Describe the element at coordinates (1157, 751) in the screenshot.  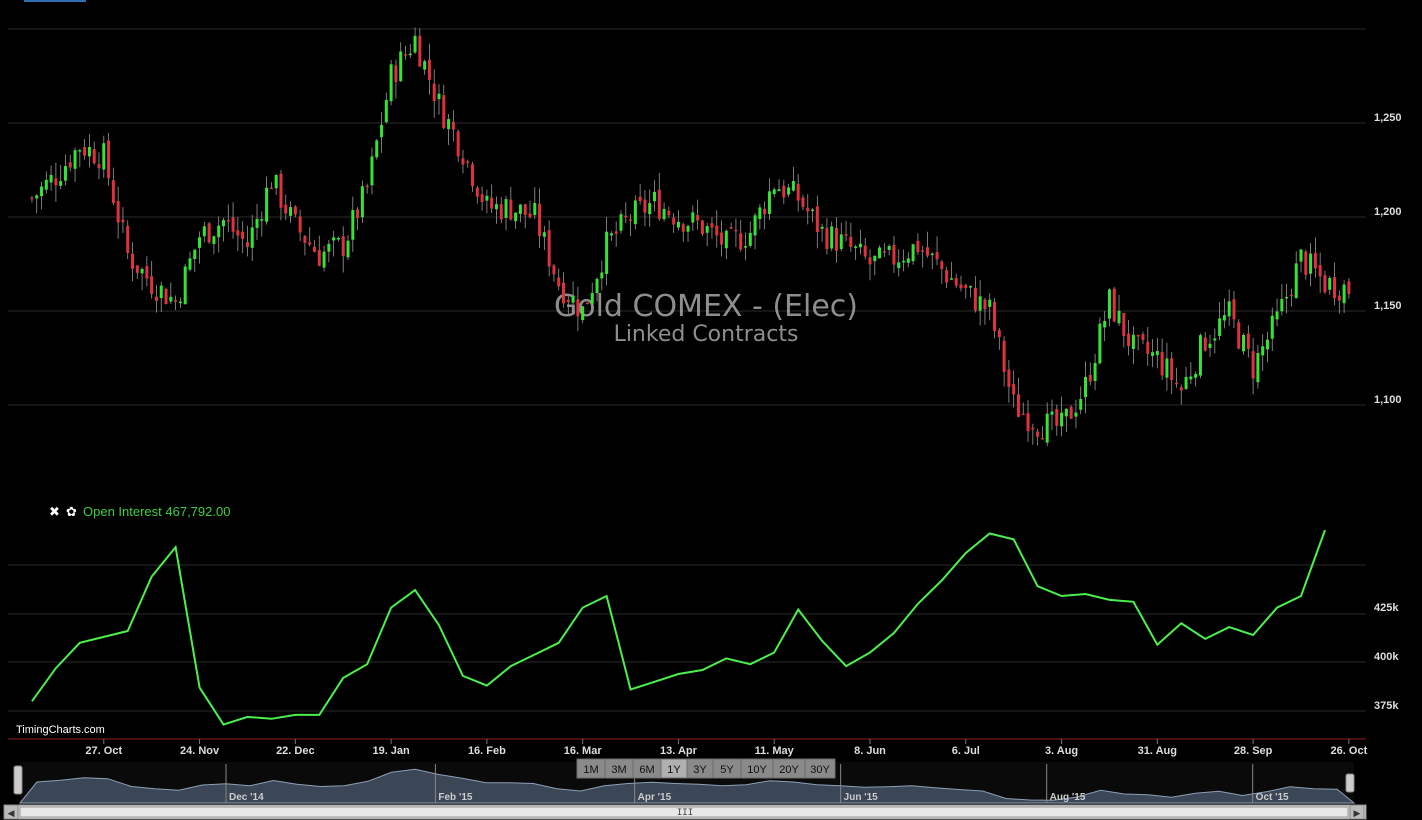
I see `x-tick-label: 31. Aug` at that location.